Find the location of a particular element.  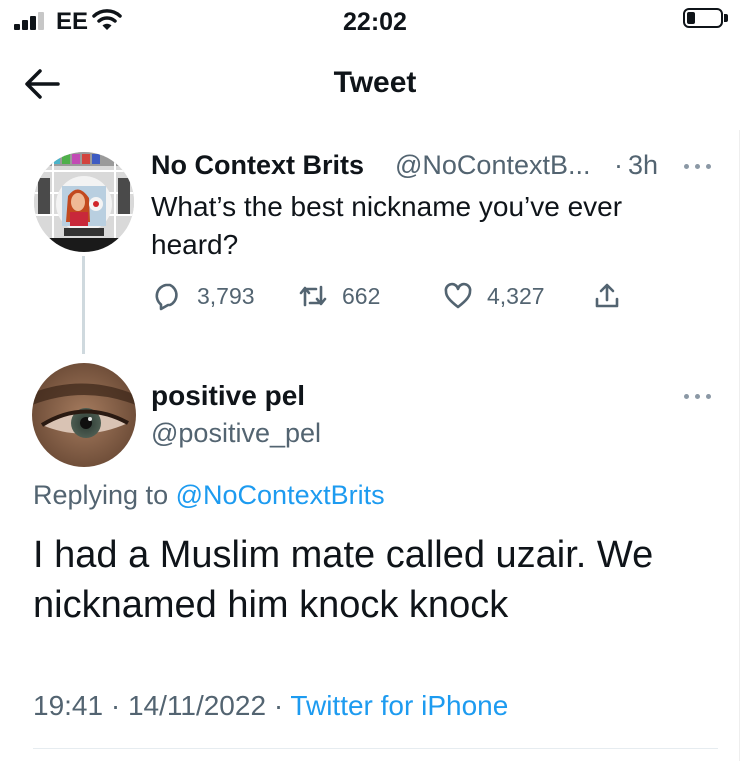

replying-to-line: Replying to @NoContextBrits is located at coordinates (209, 495).